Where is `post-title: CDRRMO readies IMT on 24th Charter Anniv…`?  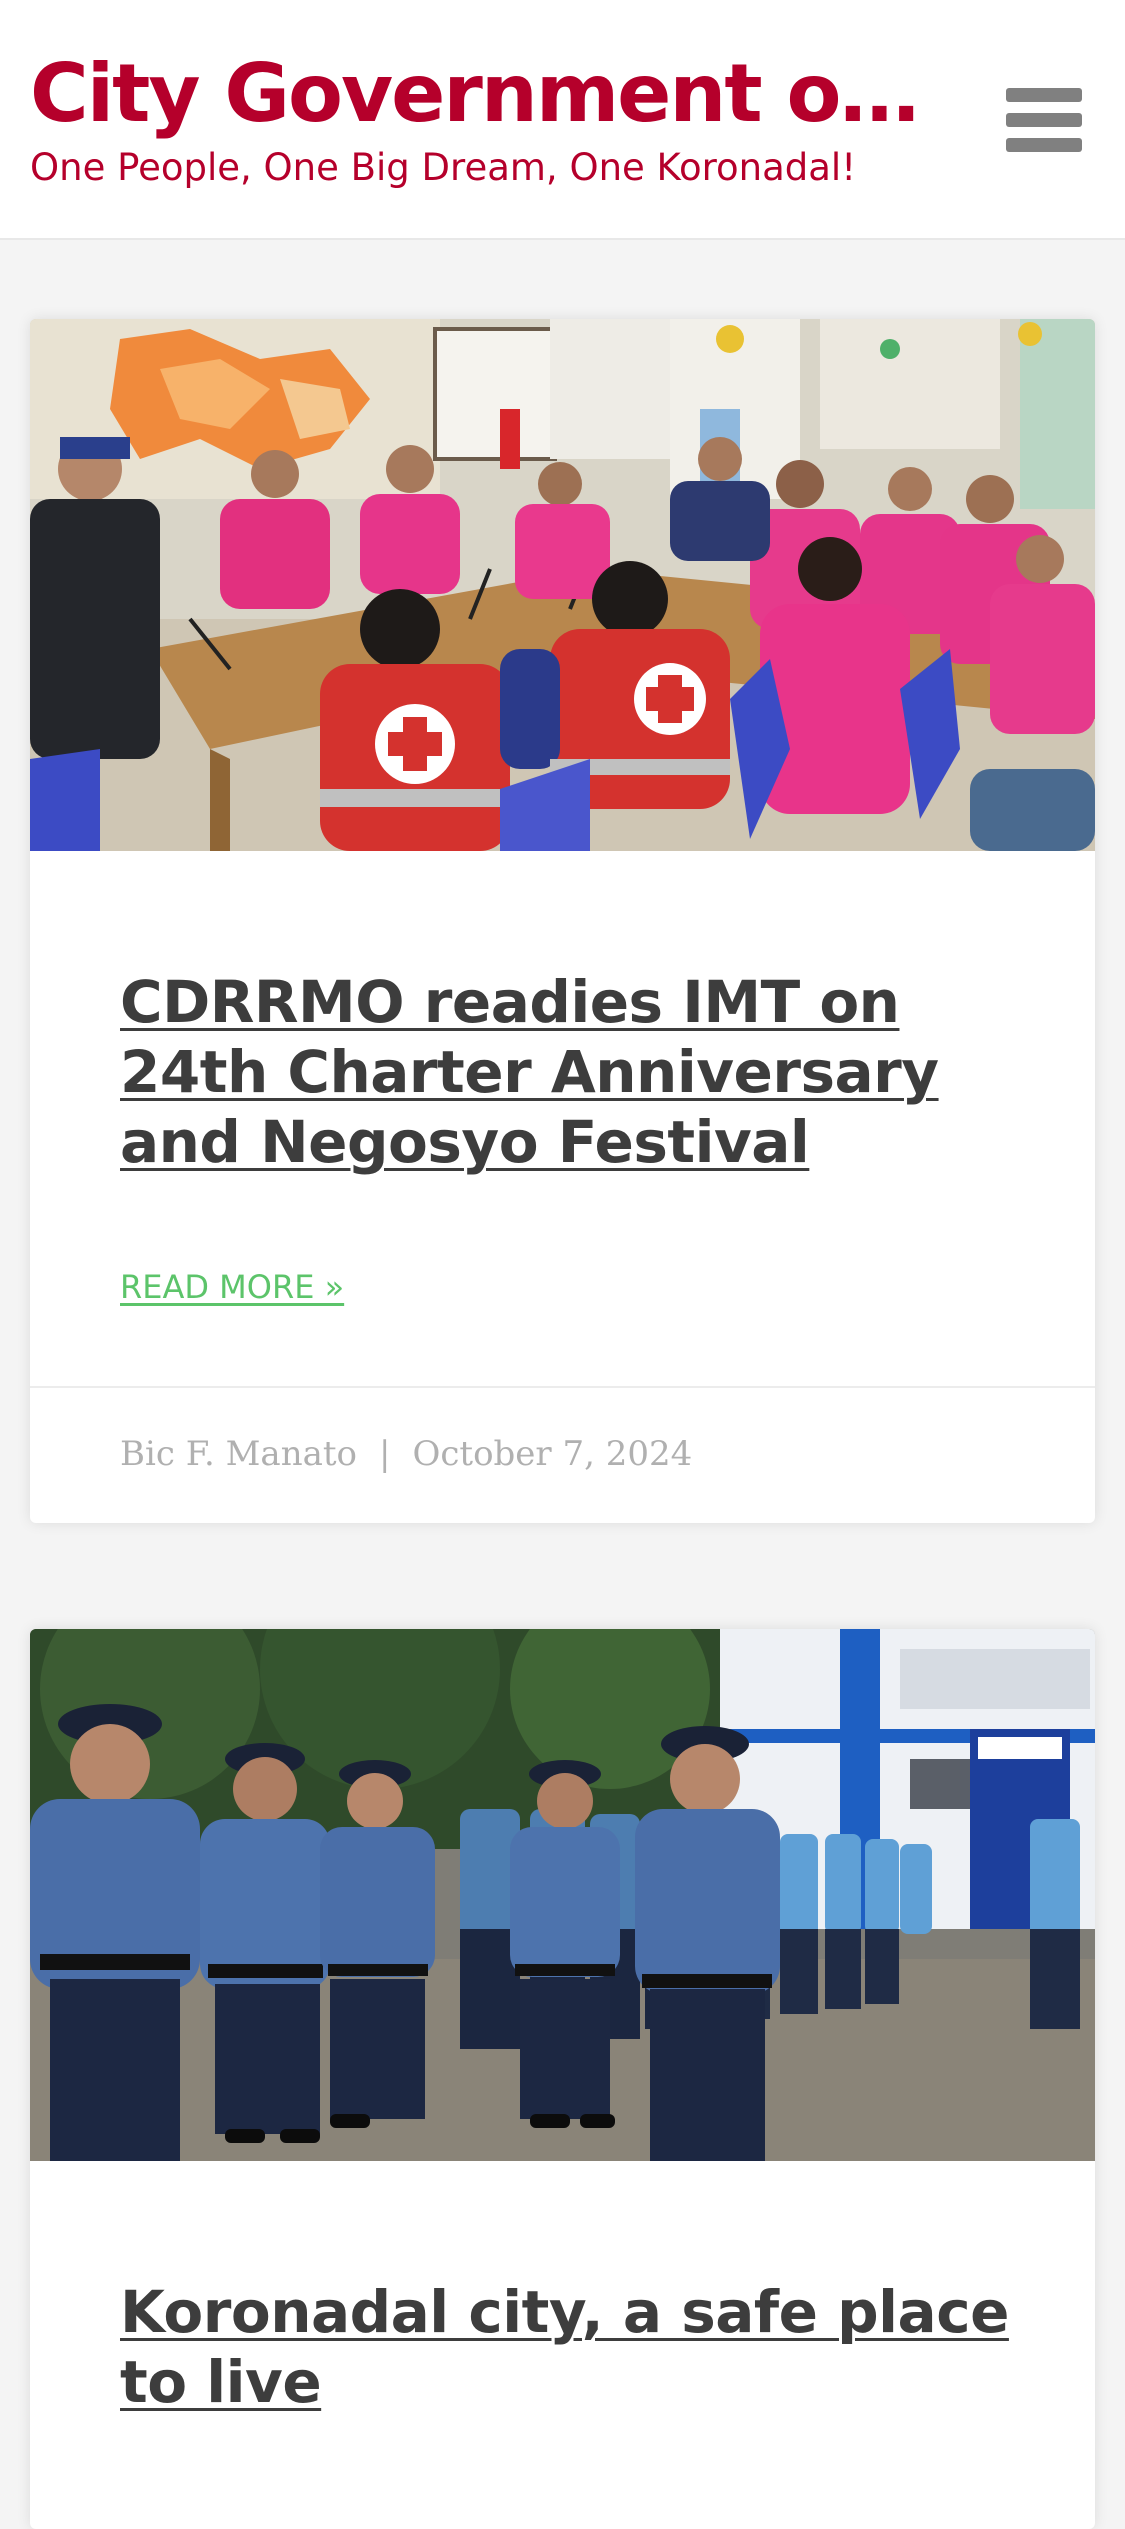 post-title: CDRRMO readies IMT on 24th Charter Anniv… is located at coordinates (570, 1072).